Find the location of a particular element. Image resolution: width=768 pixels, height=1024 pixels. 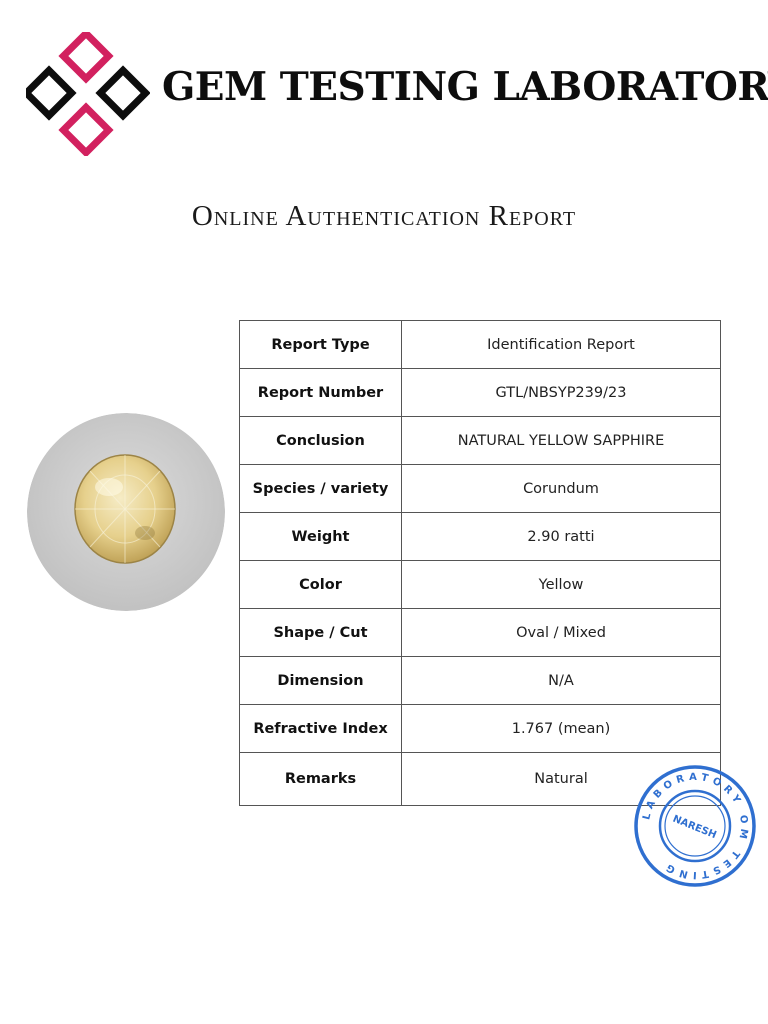

row-label: Conclusion is located at coordinates (320, 440).